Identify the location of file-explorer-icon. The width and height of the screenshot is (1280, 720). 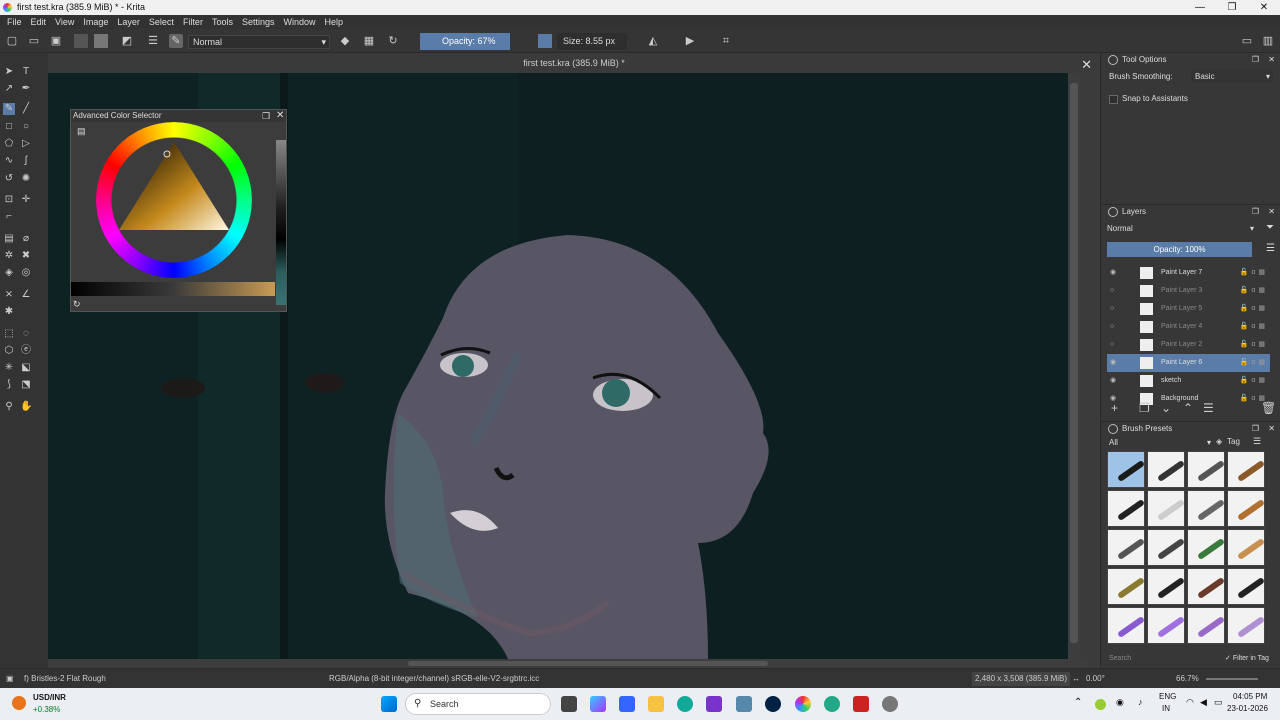
(656, 704).